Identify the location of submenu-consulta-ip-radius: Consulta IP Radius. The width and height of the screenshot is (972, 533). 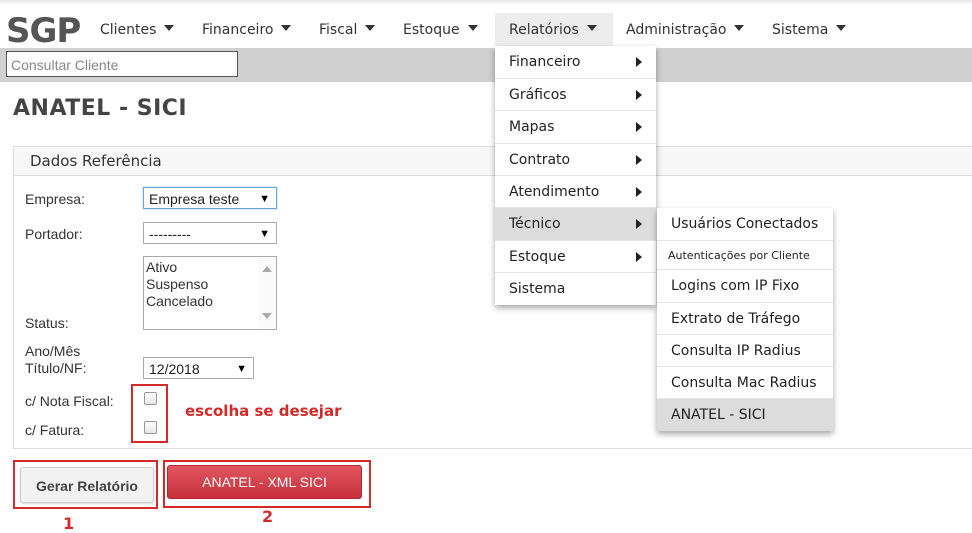
(745, 350).